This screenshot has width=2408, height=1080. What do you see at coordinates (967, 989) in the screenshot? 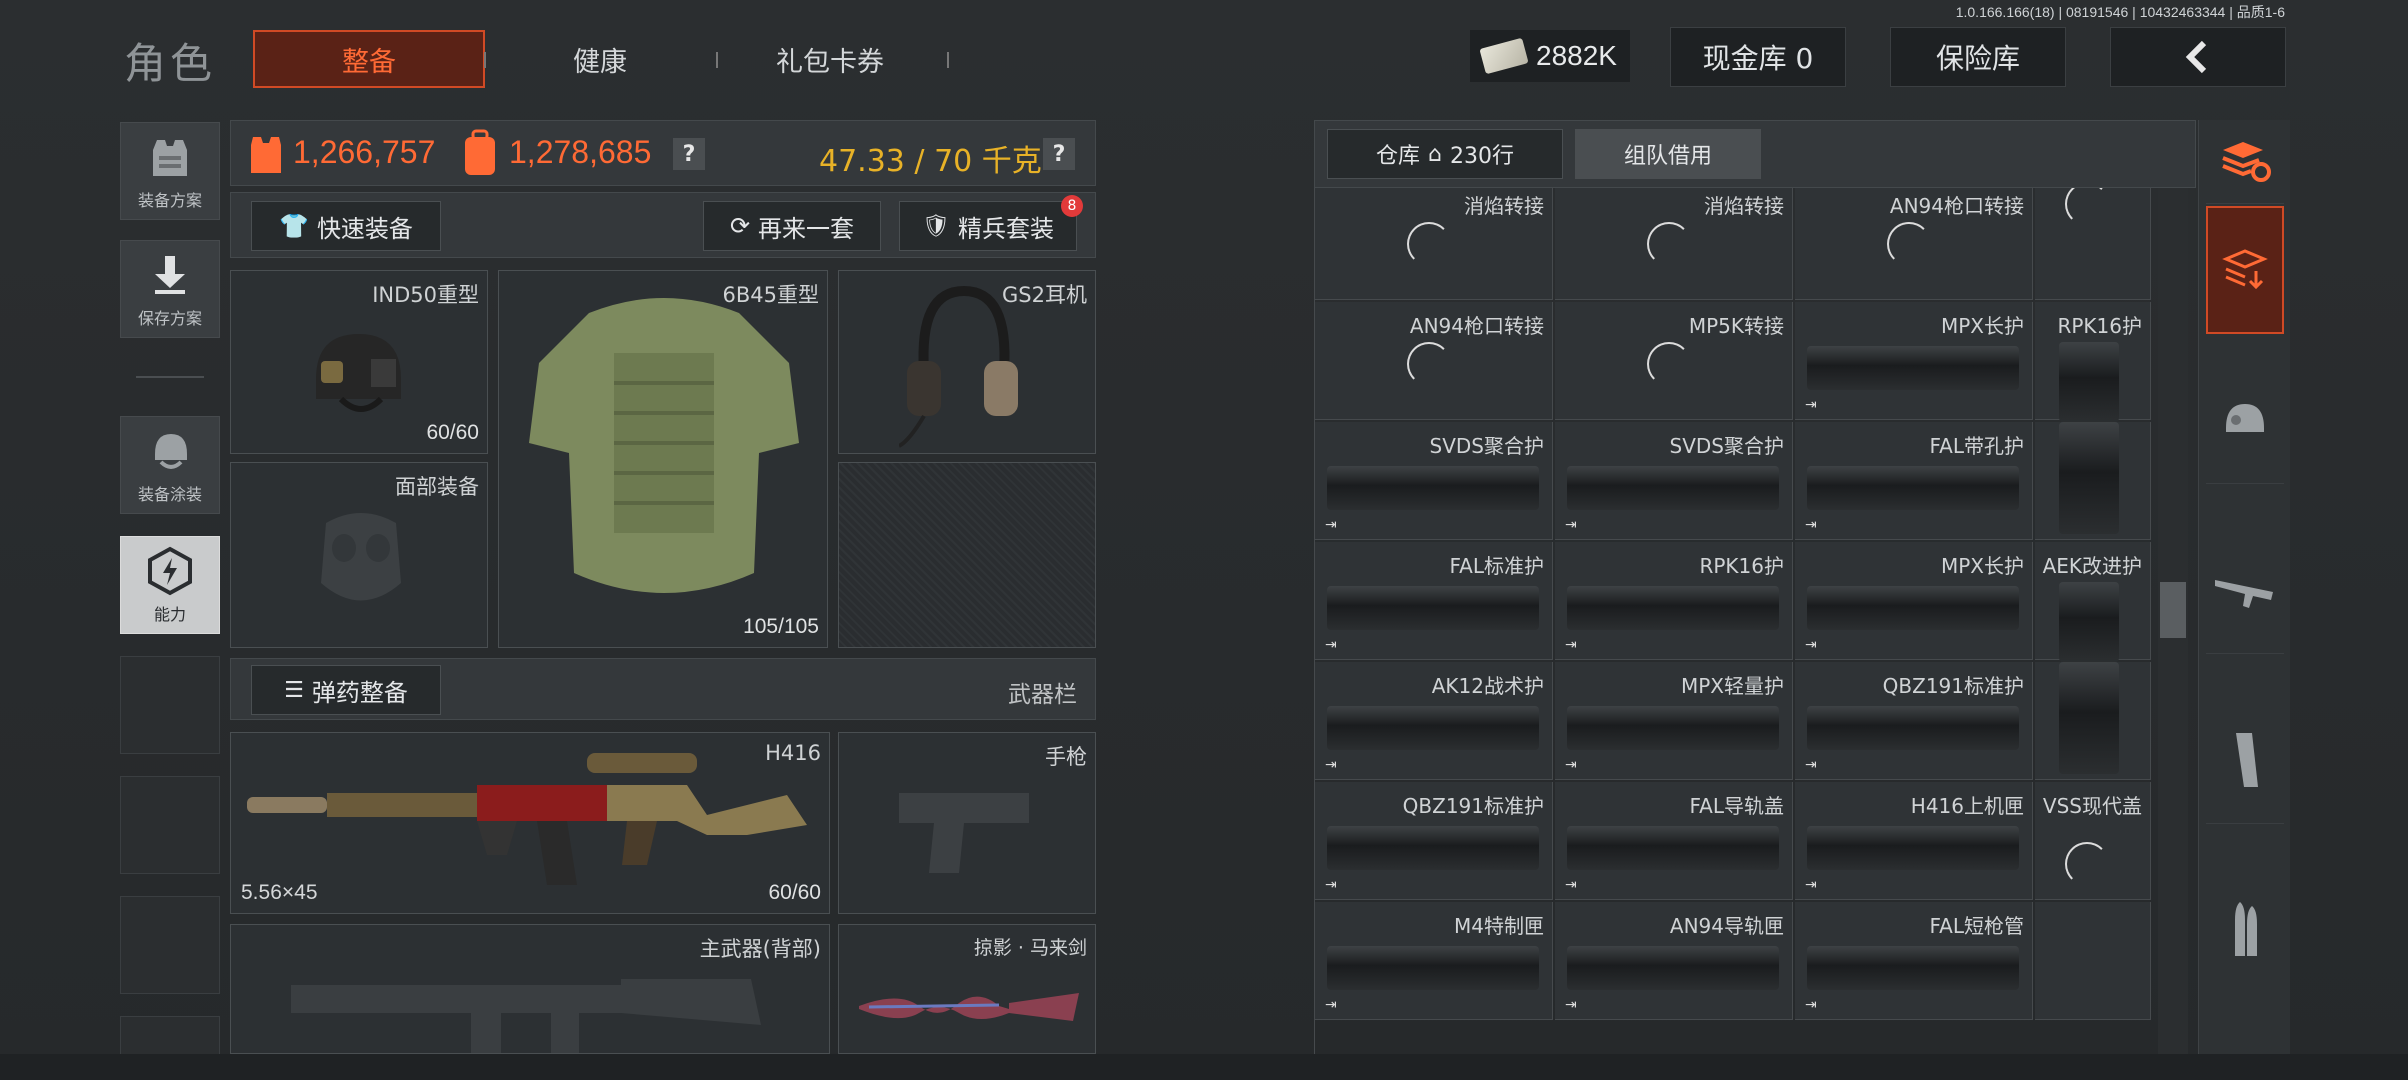
I see `melee-slot: 掠影 · 马来剑` at bounding box center [967, 989].